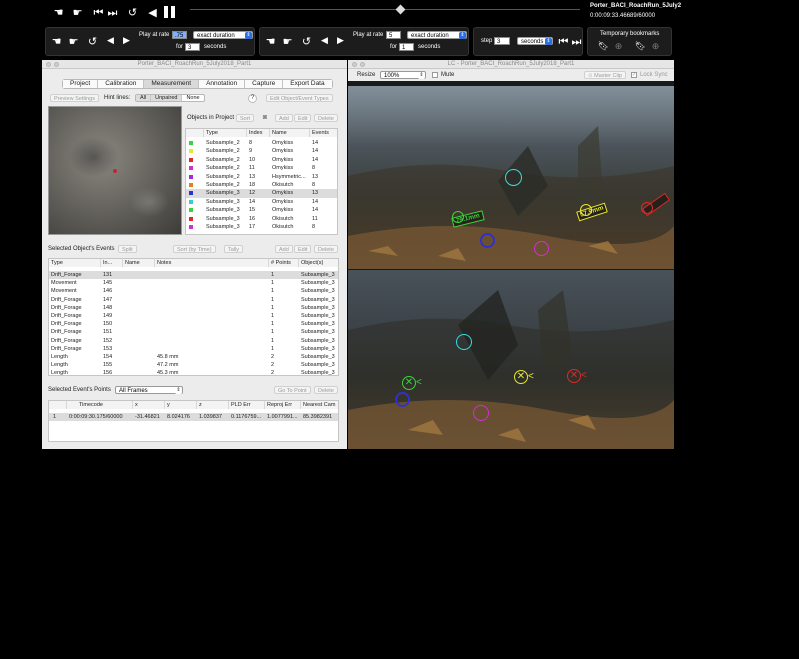  What do you see at coordinates (100, 405) in the screenshot?
I see `column-timecode: Timecode` at bounding box center [100, 405].